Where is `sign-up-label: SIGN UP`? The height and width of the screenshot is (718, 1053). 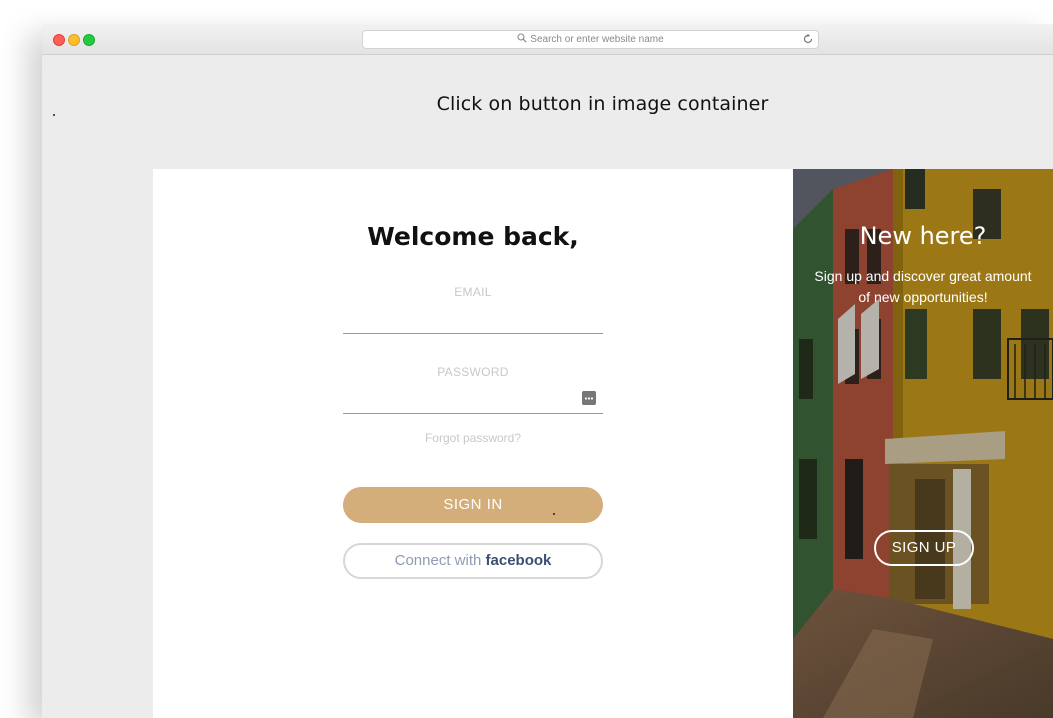
sign-up-label: SIGN UP is located at coordinates (924, 547).